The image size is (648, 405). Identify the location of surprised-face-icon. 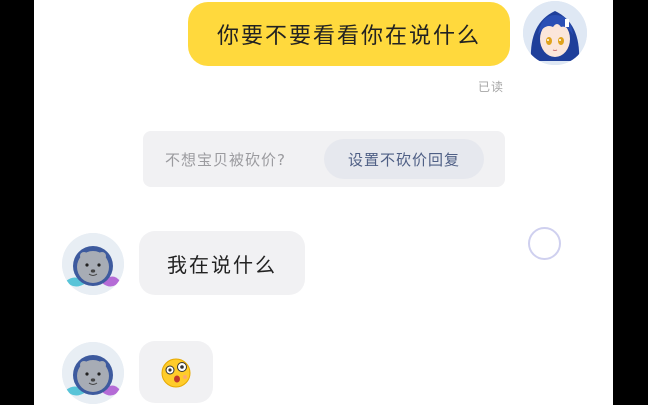
(176, 373).